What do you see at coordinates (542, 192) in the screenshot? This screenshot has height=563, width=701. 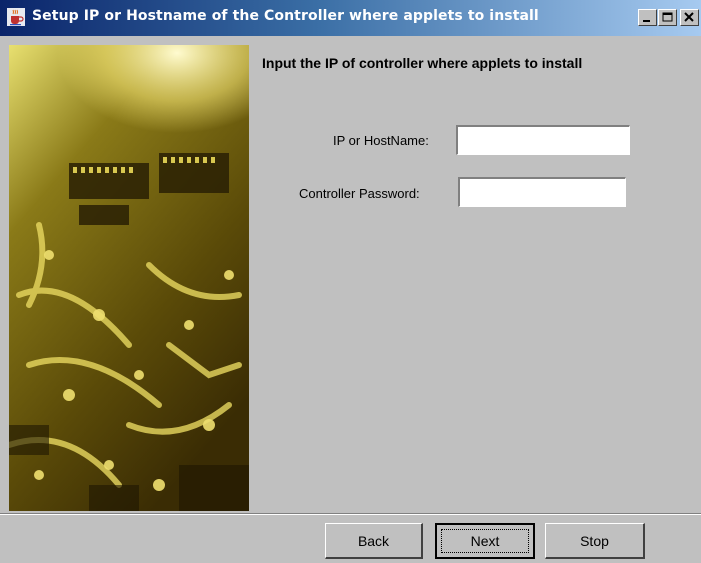 I see `controller-password-input` at bounding box center [542, 192].